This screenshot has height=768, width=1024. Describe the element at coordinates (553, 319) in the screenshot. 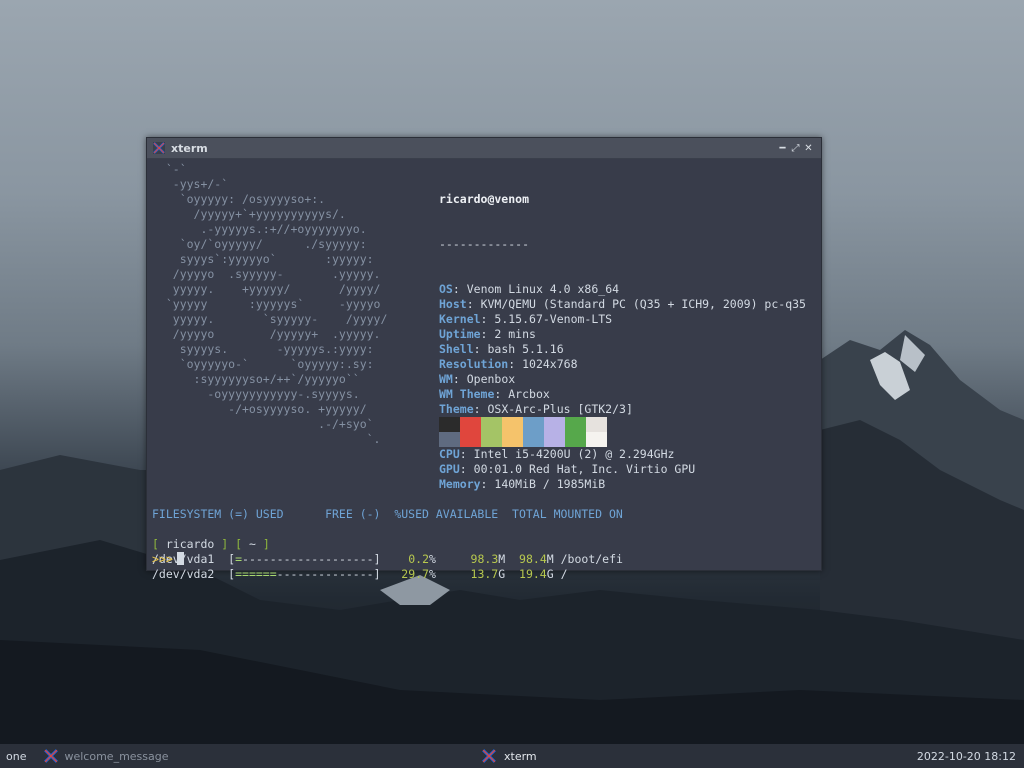

I see `sysinfo-value: 5.15.67-Venom-LTS` at that location.